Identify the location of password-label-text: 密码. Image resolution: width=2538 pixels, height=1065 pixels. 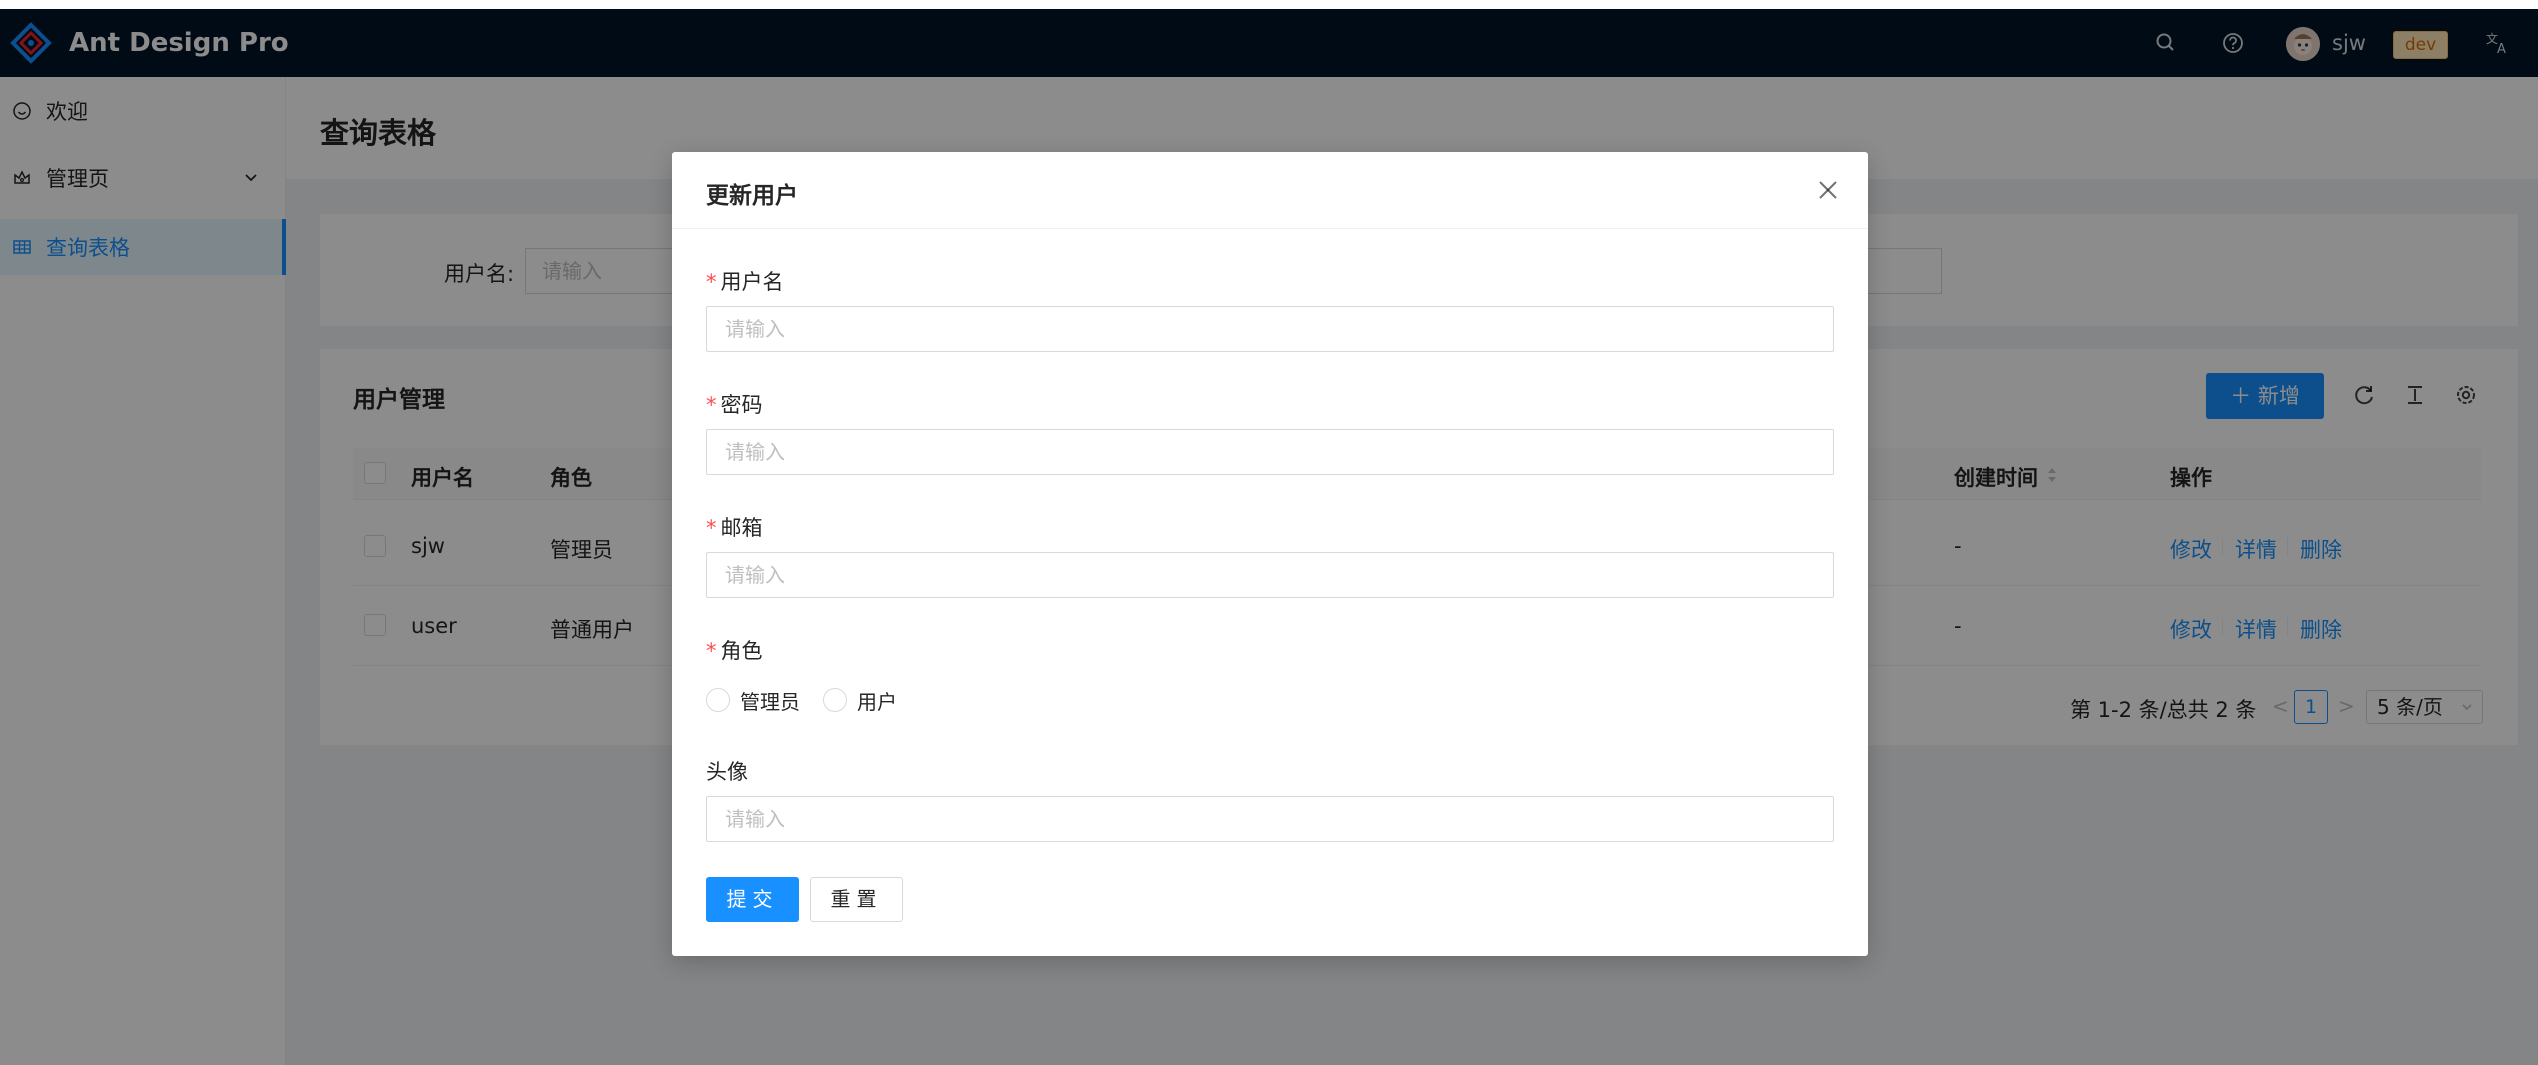
(741, 405).